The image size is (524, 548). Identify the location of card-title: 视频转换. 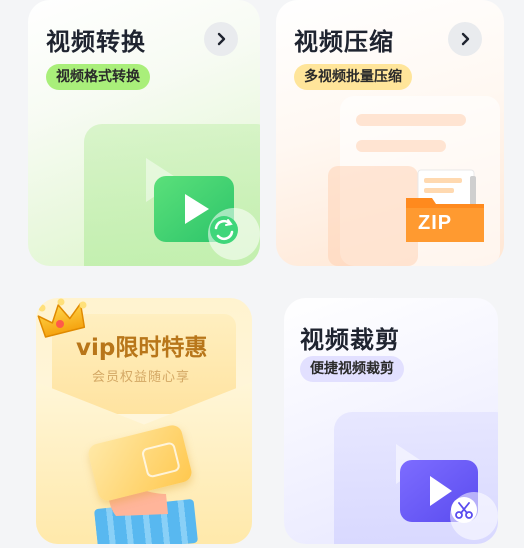
(96, 42).